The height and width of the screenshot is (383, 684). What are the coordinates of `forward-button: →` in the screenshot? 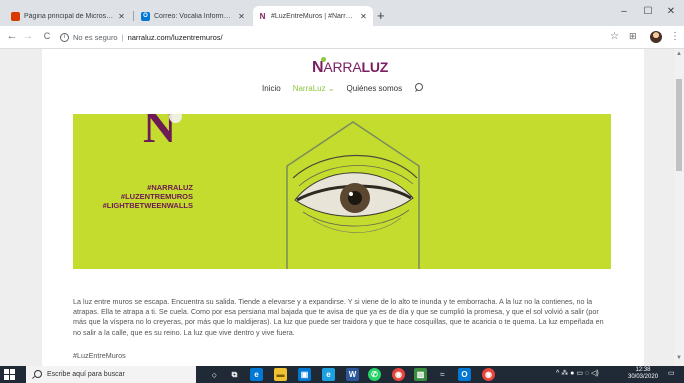 It's located at (28, 36).